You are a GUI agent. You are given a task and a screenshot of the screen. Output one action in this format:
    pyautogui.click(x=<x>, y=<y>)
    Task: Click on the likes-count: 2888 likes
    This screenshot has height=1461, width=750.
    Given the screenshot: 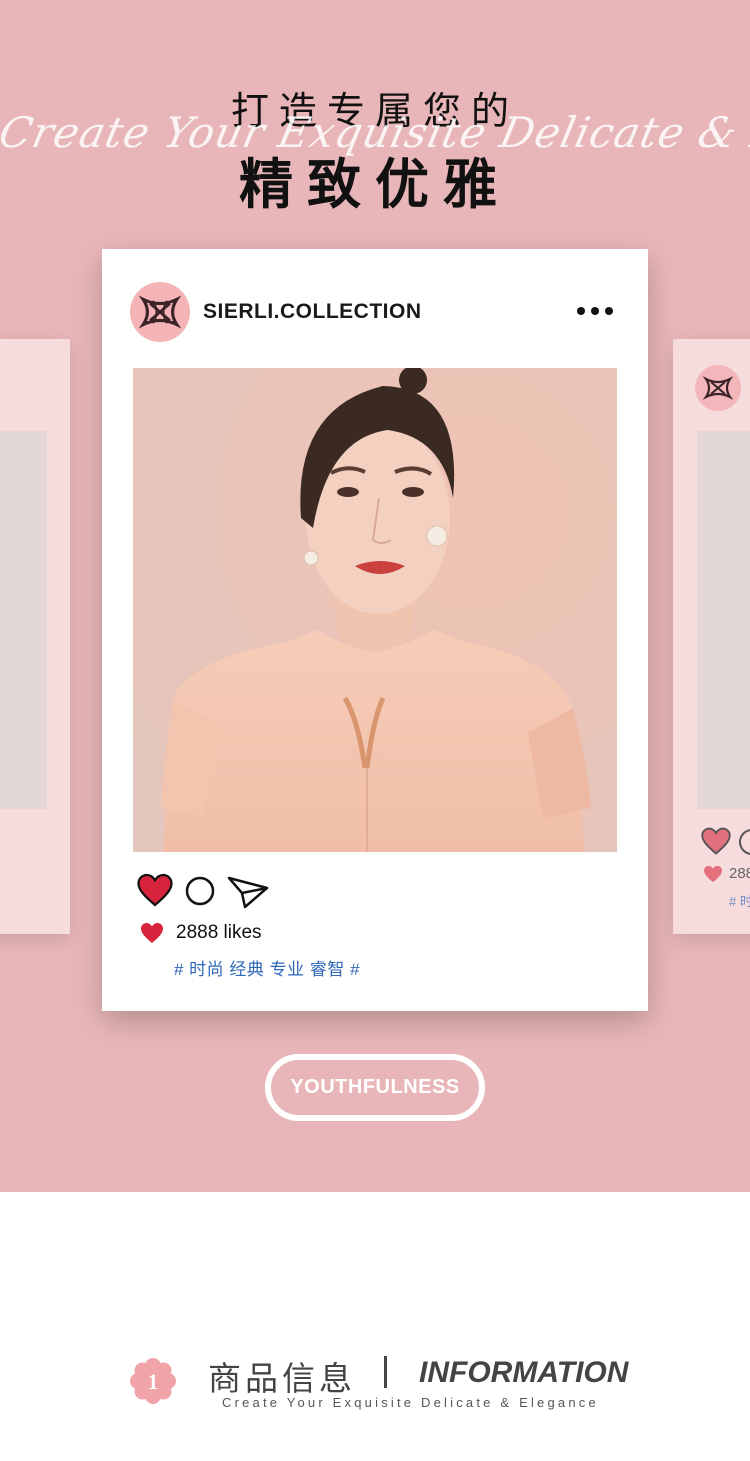 What is the action you would take?
    pyautogui.click(x=219, y=932)
    